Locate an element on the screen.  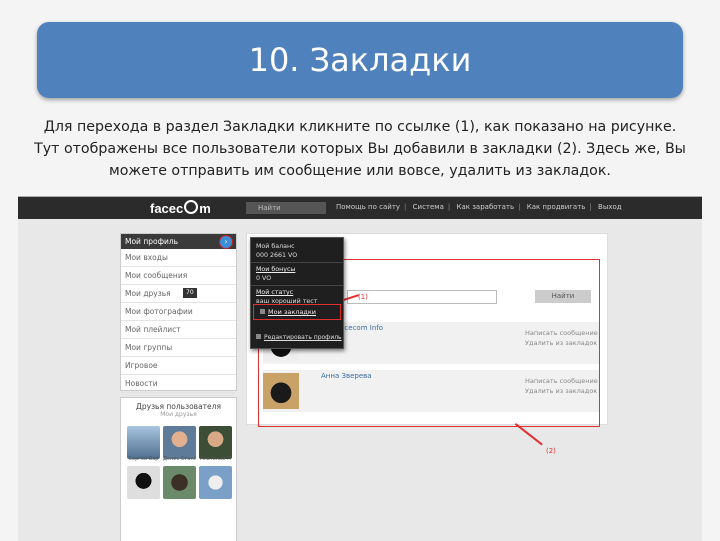
friends-count-badge: 70 is located at coordinates (190, 293).